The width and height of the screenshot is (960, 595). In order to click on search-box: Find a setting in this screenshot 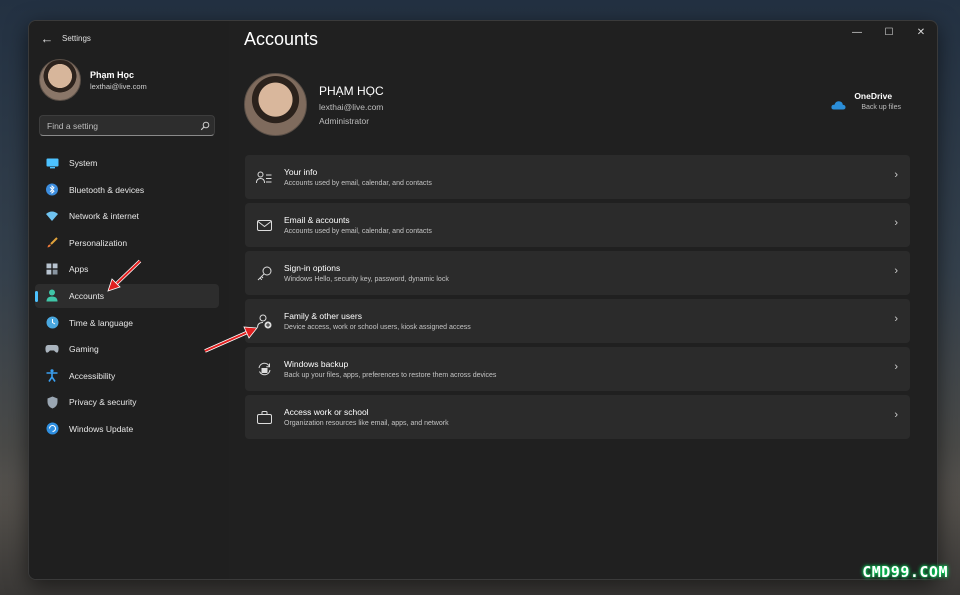, I will do `click(127, 125)`.